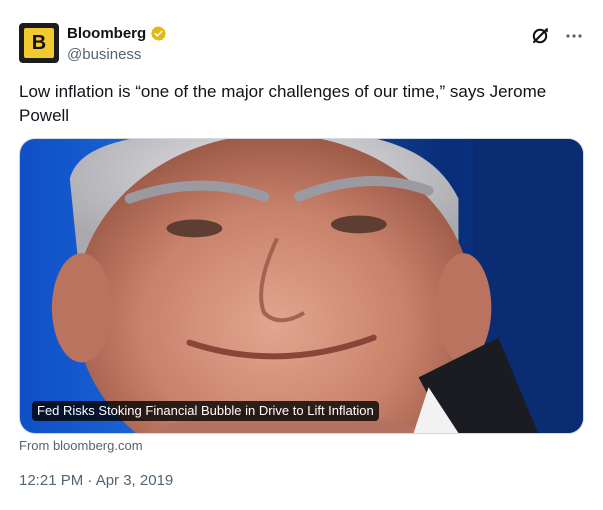 The image size is (603, 510). I want to click on verified-badge-icon, so click(158, 33).